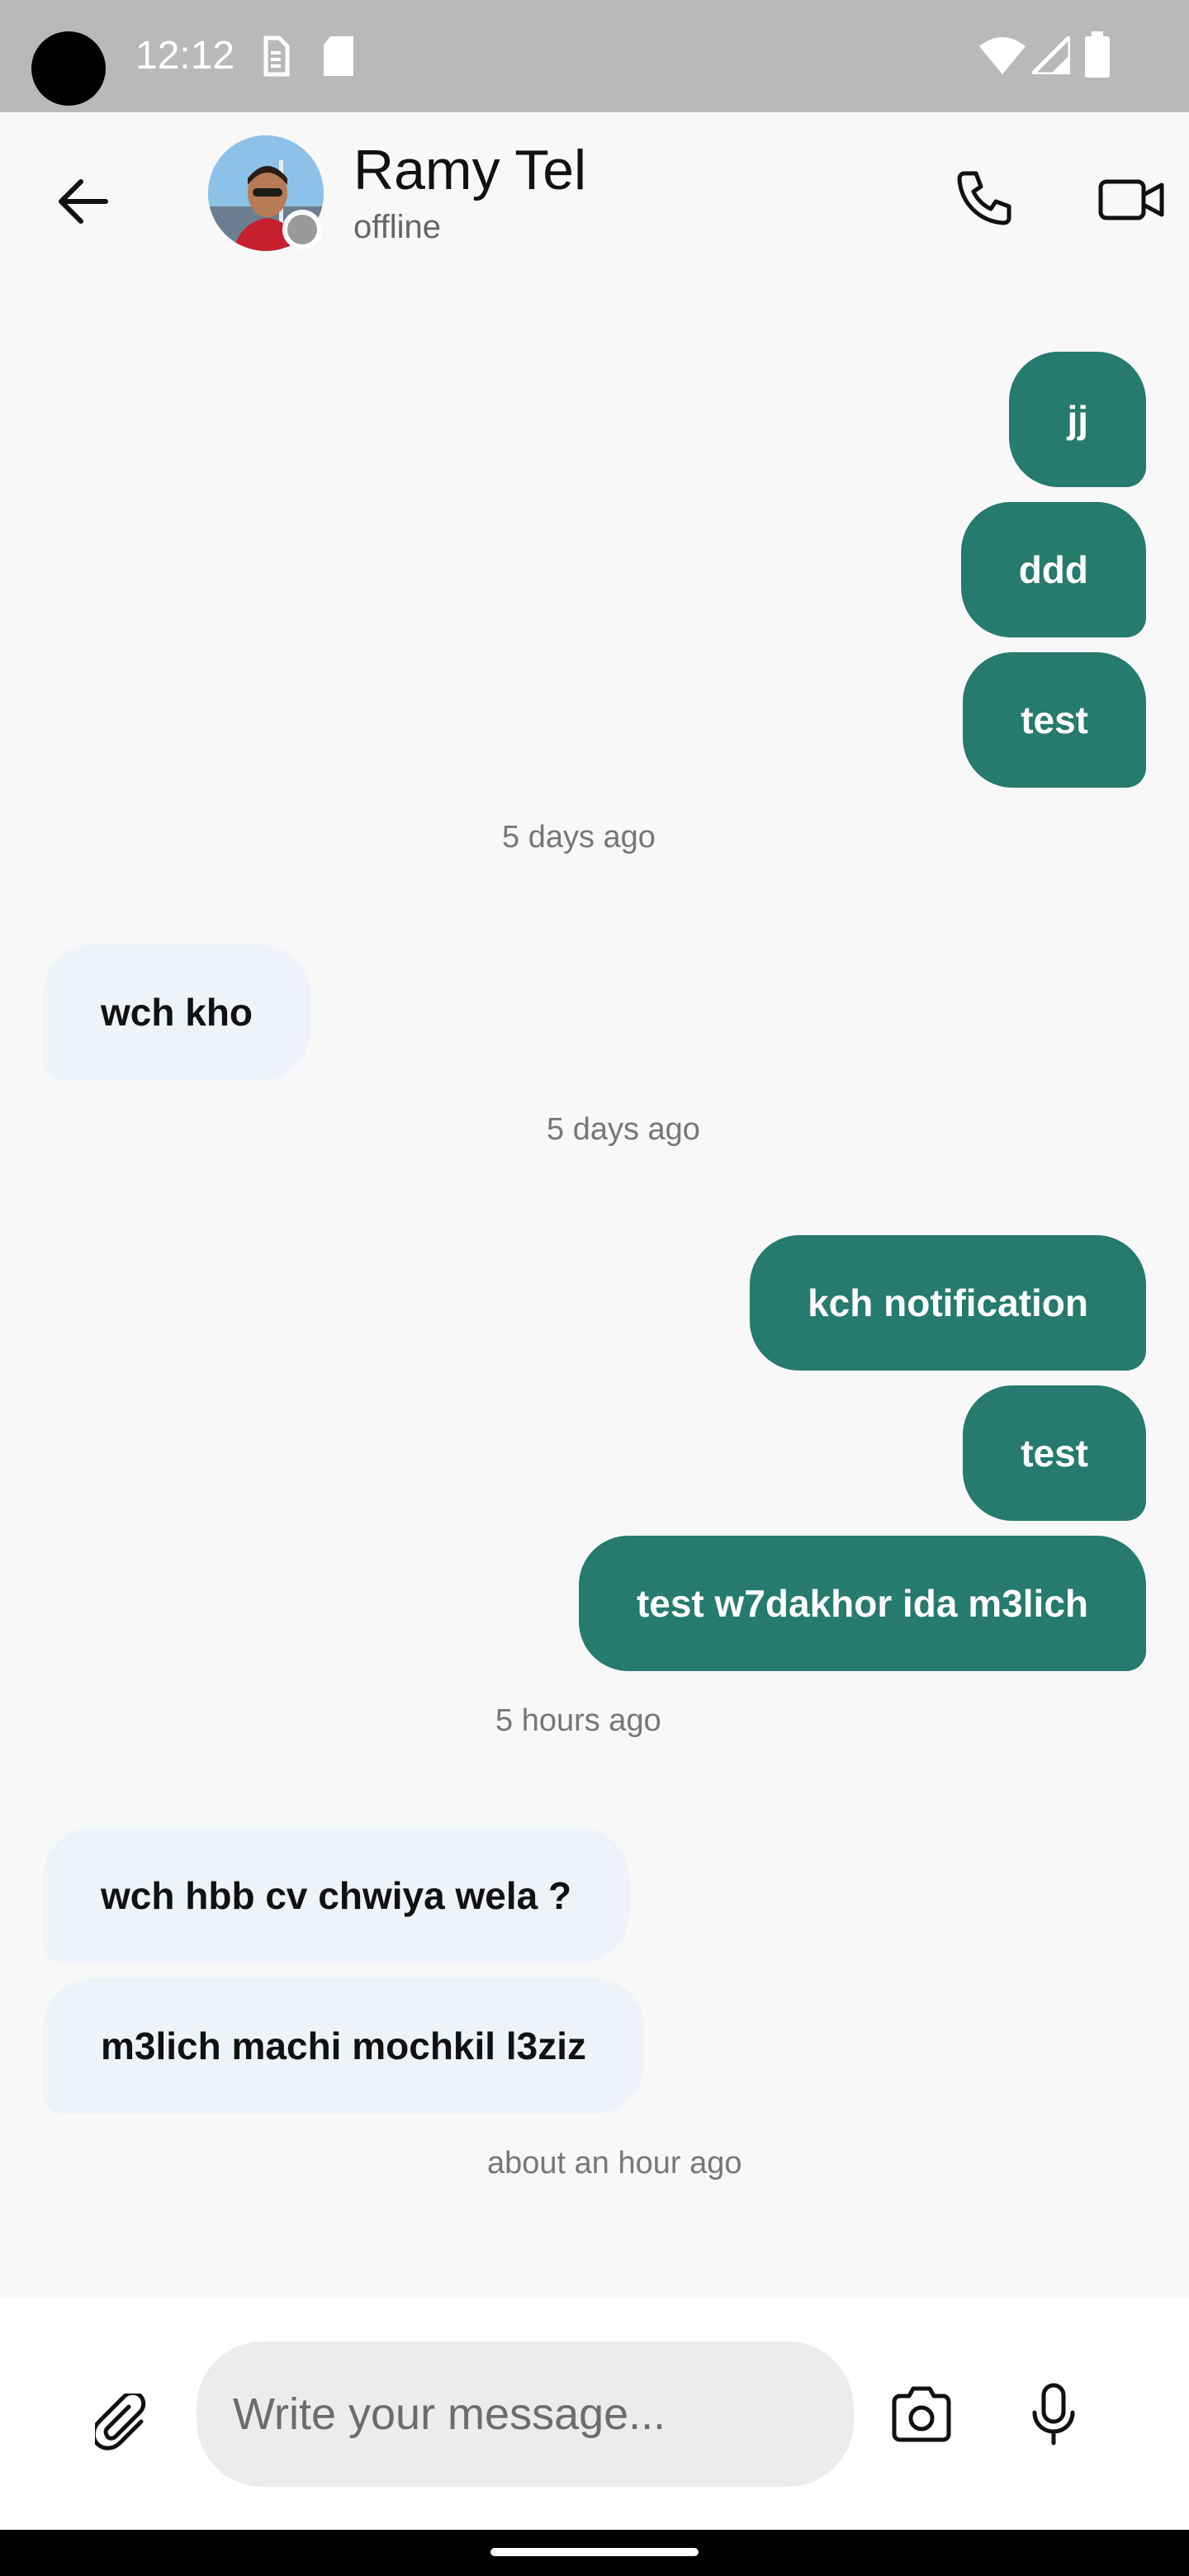  I want to click on arrow-left-icon, so click(82, 203).